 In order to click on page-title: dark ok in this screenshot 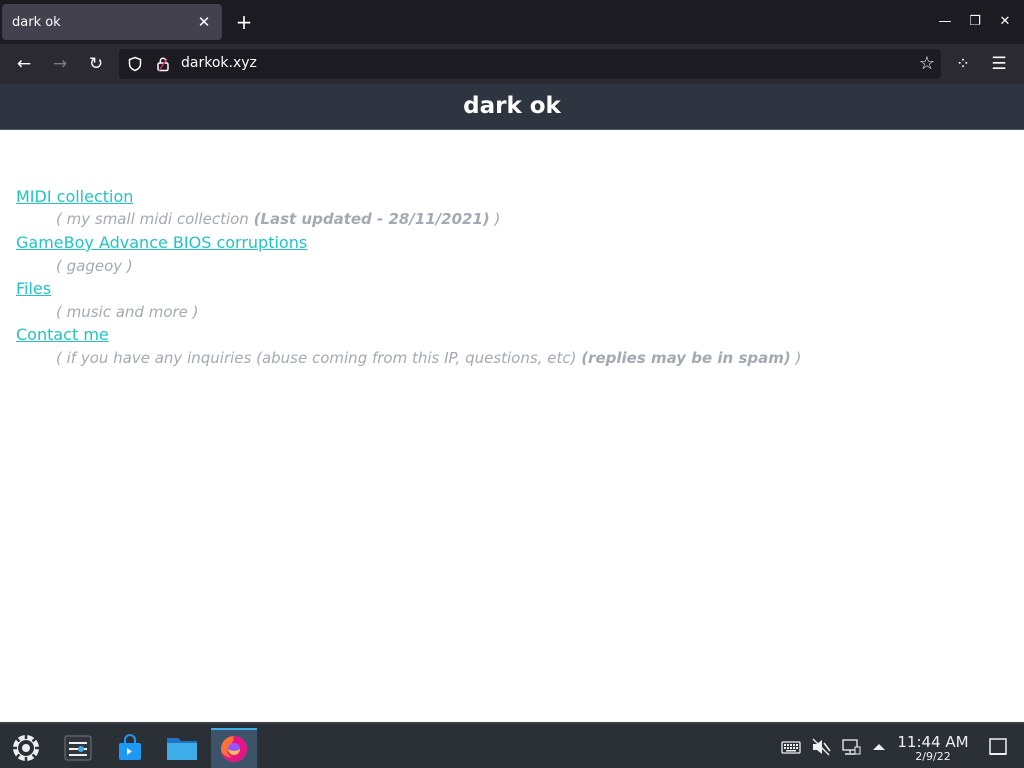, I will do `click(512, 106)`.